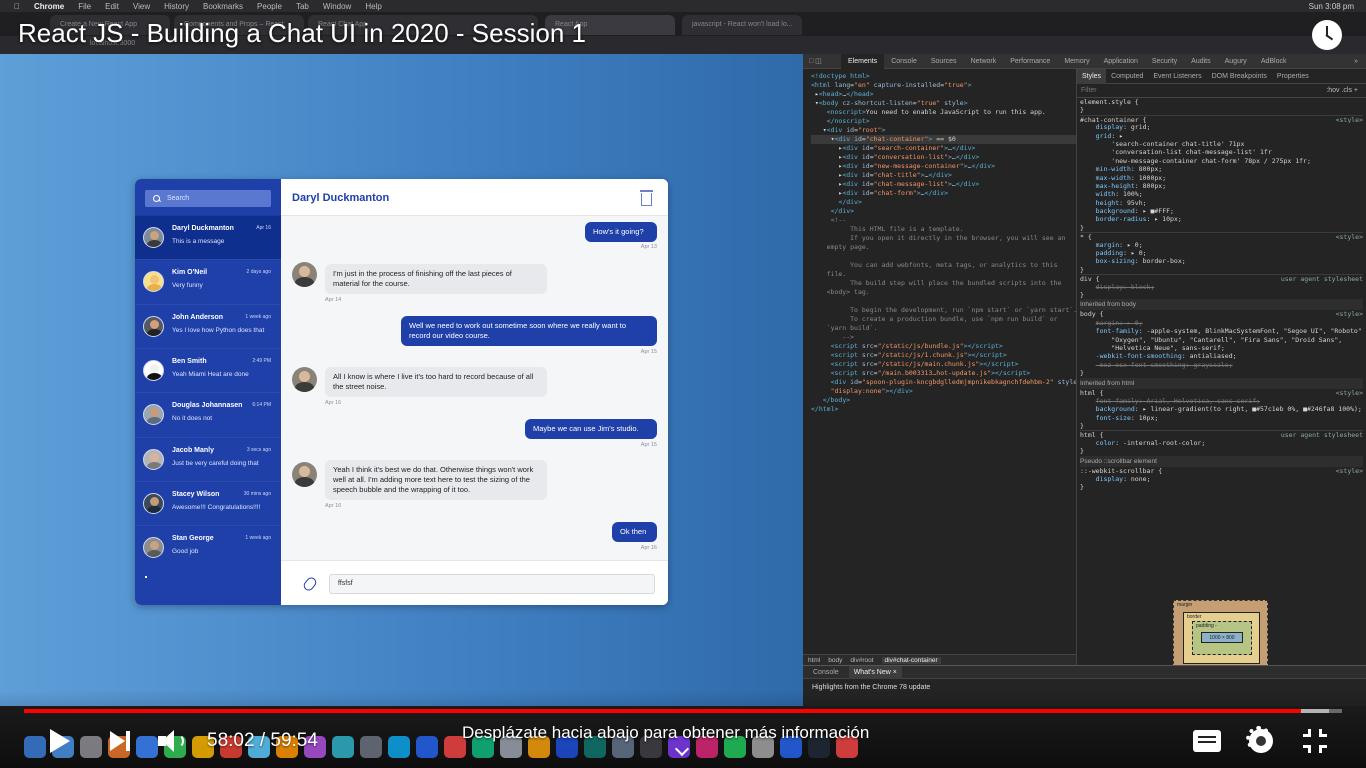  Describe the element at coordinates (1221, 287) in the screenshot. I see `style-rule-line: display: block;` at that location.